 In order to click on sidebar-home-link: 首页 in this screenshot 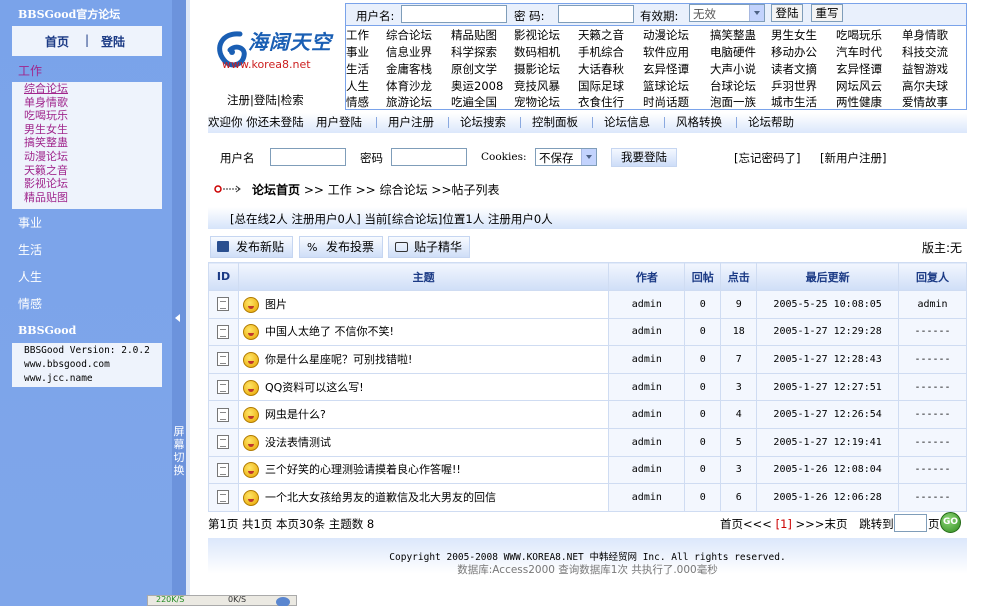, I will do `click(57, 41)`.